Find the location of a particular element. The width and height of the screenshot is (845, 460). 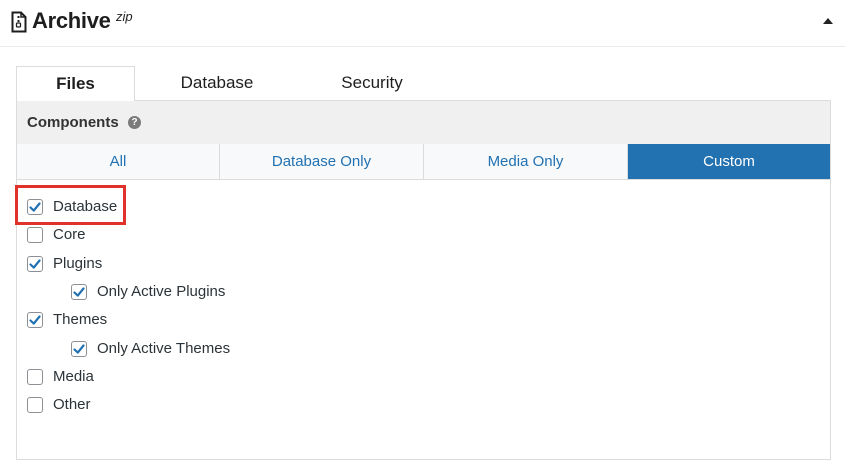

component-option: Plugins is located at coordinates (157, 265).